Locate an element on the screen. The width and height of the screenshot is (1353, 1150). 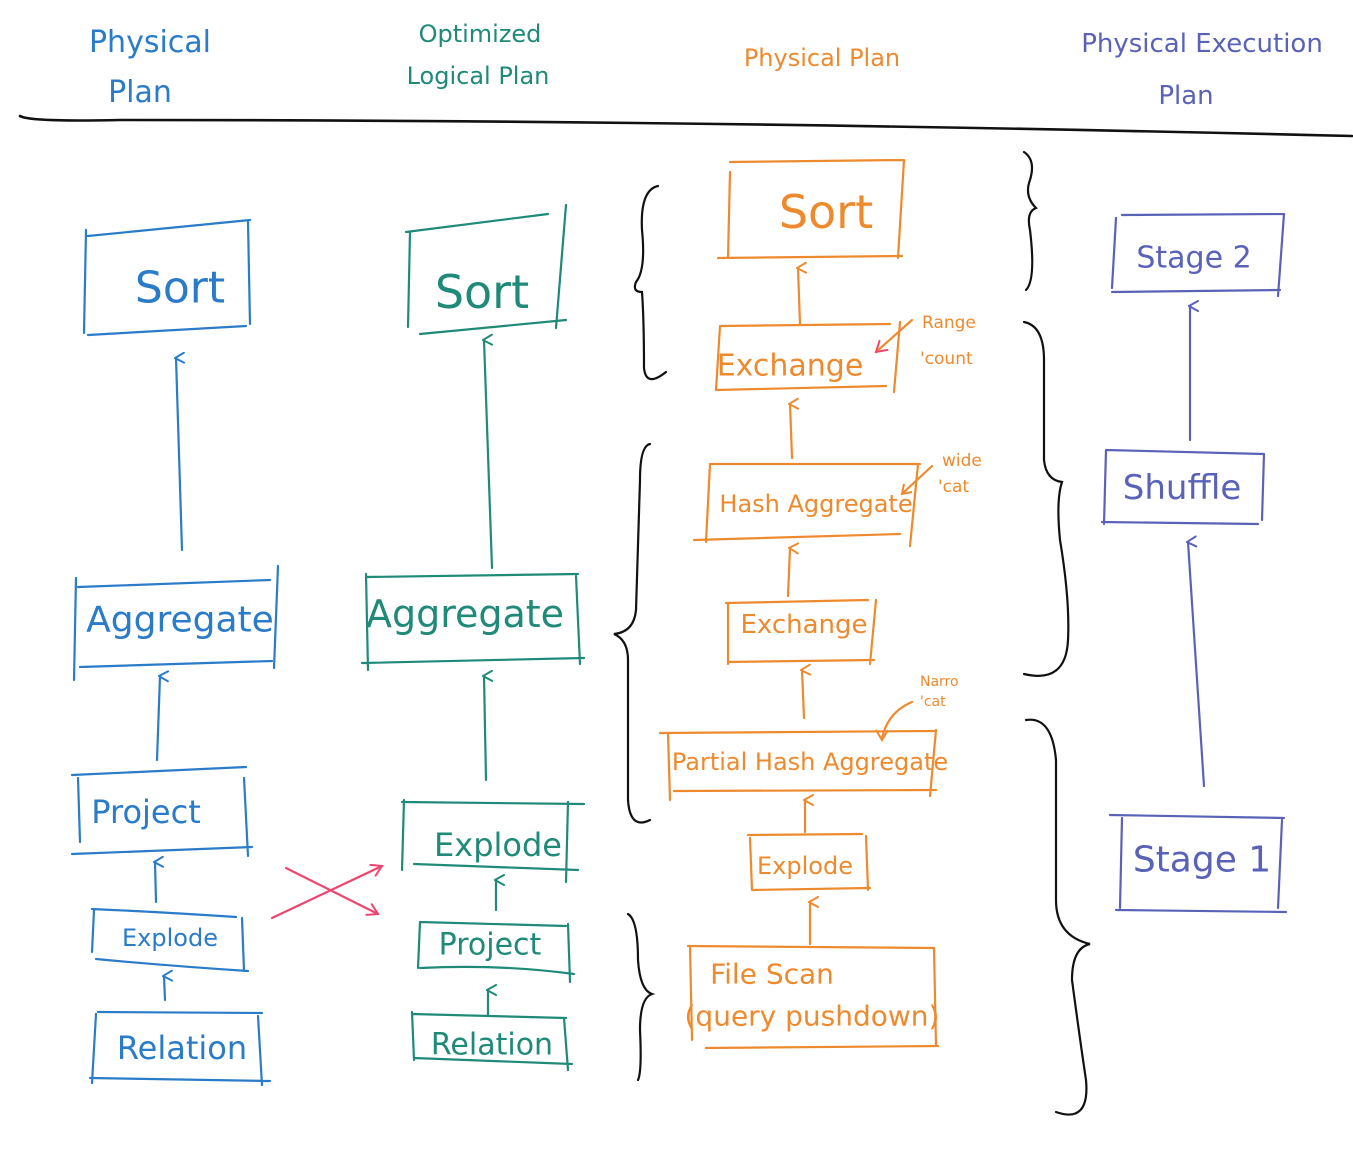
node-label: Partial Hash Aggregate is located at coordinates (810, 762).